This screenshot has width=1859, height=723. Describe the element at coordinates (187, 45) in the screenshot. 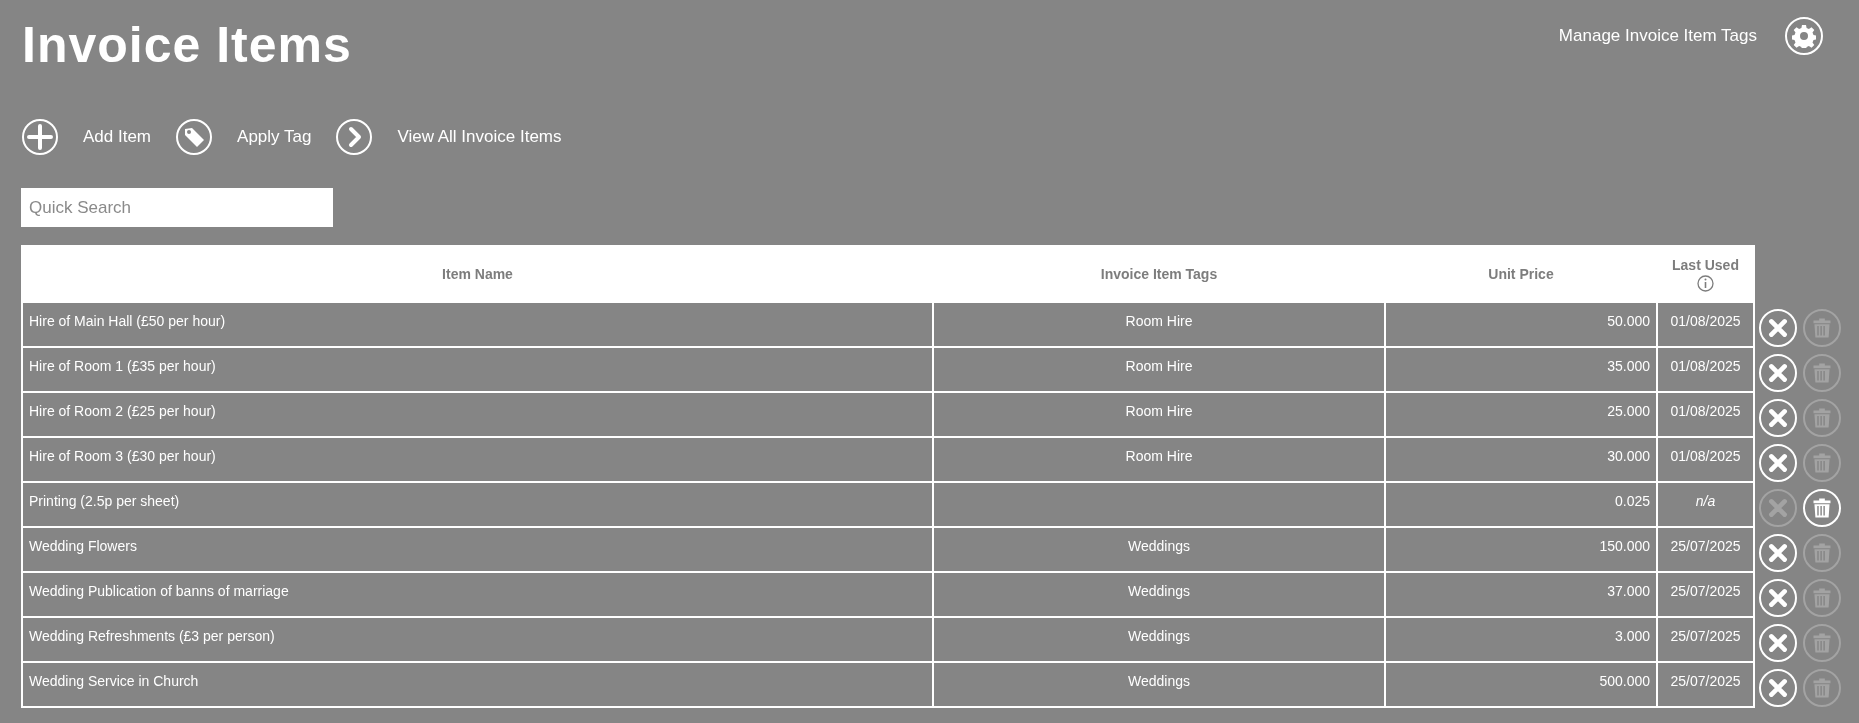

I see `page-title: Invoice Items` at that location.